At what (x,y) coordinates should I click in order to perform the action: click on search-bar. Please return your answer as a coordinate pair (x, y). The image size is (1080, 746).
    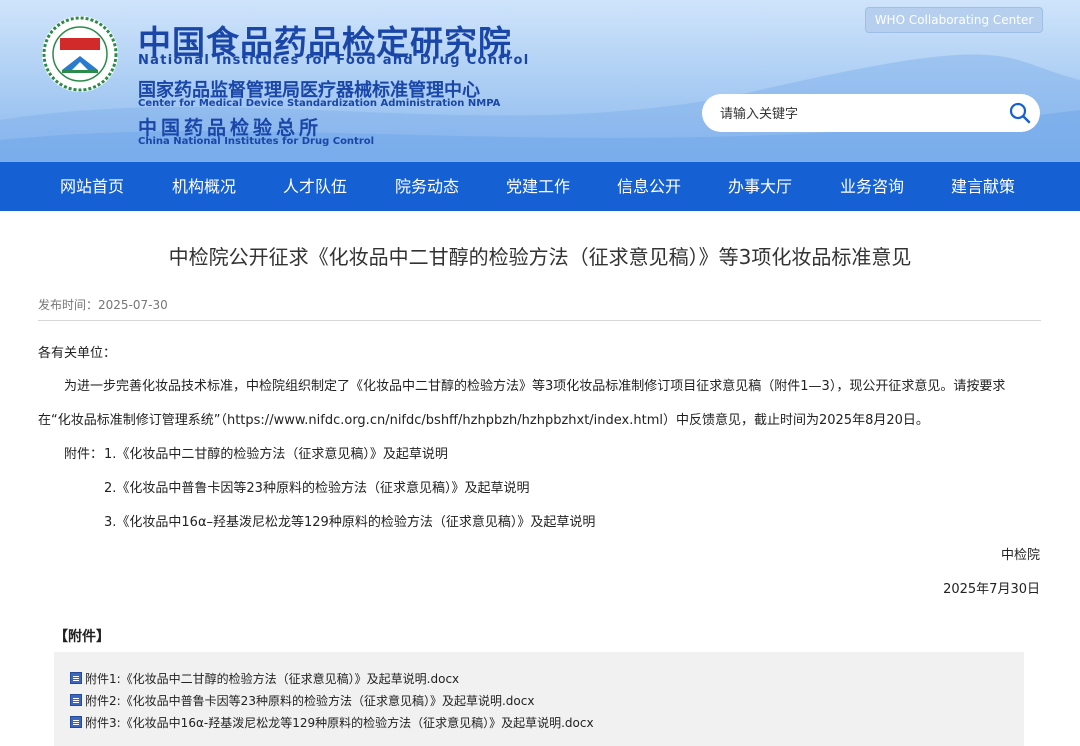
    Looking at the image, I should click on (871, 114).